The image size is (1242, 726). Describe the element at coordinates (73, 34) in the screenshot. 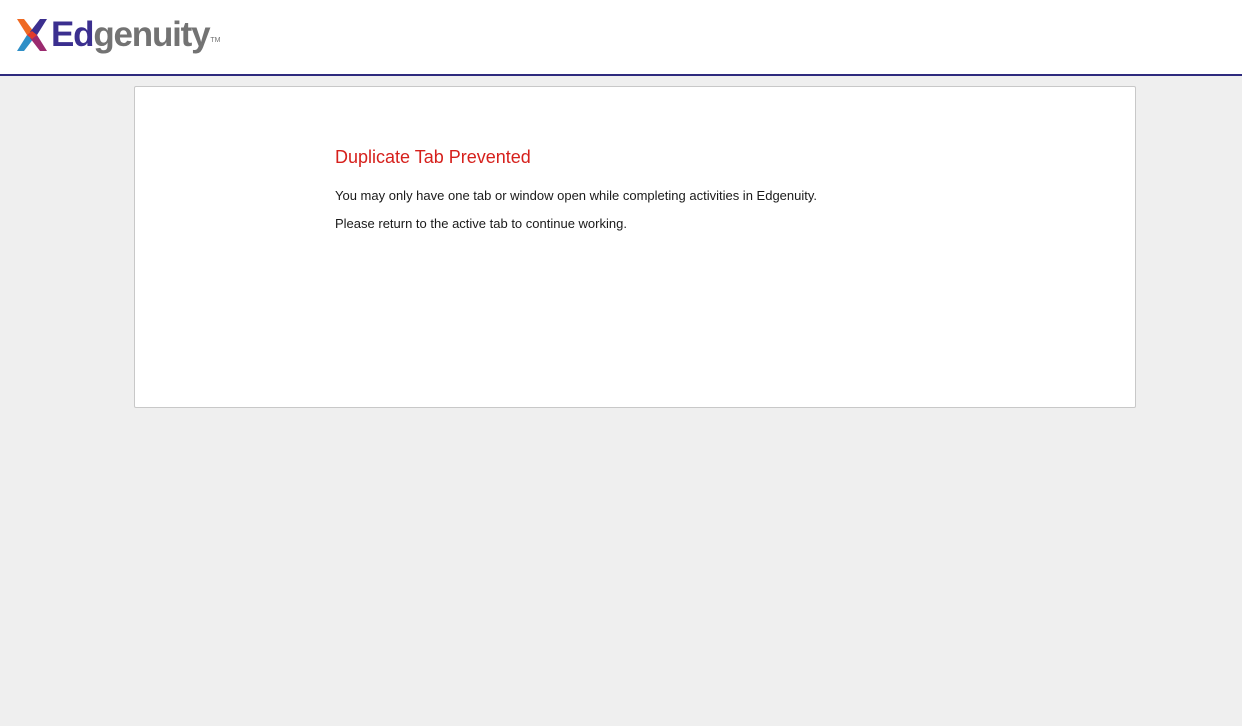

I see `logo-text-ed: Ed` at that location.